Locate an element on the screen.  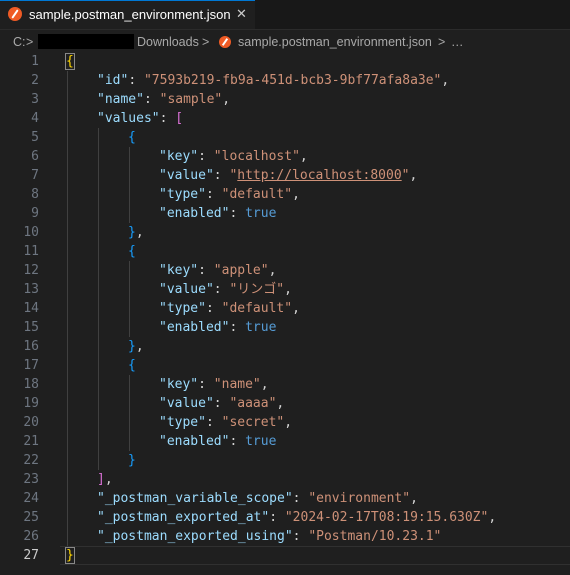
code-link: http://localhost:8000 is located at coordinates (319, 175).